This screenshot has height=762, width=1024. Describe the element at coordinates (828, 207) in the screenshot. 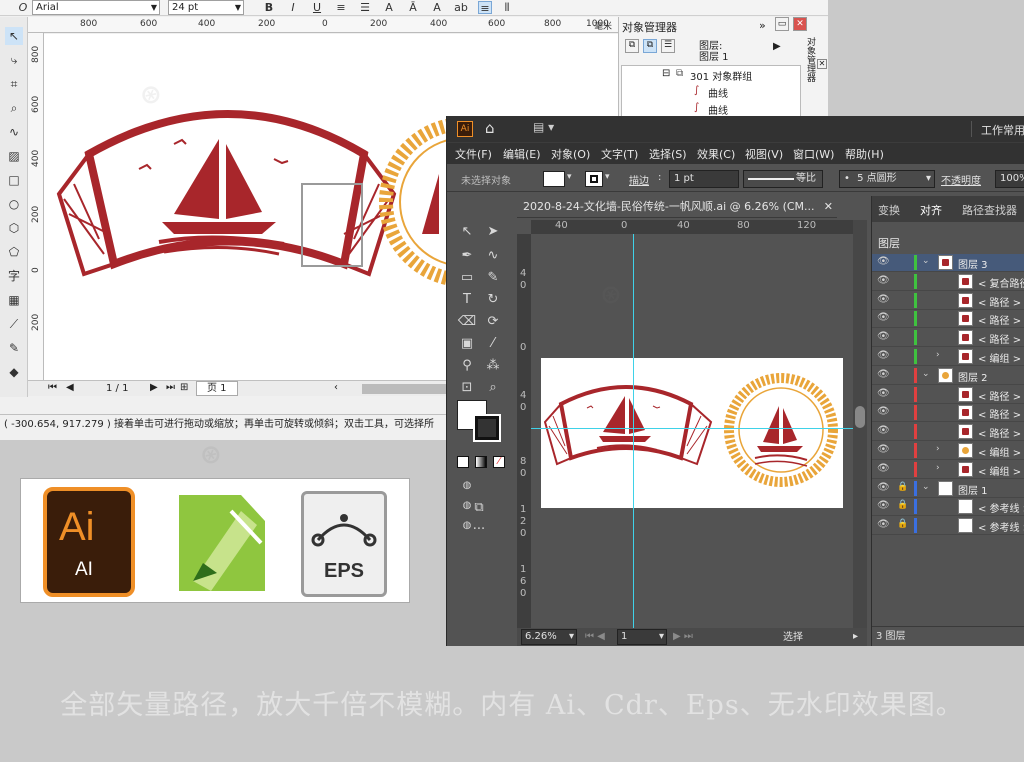

I see `close-tab-icon: ✕` at that location.